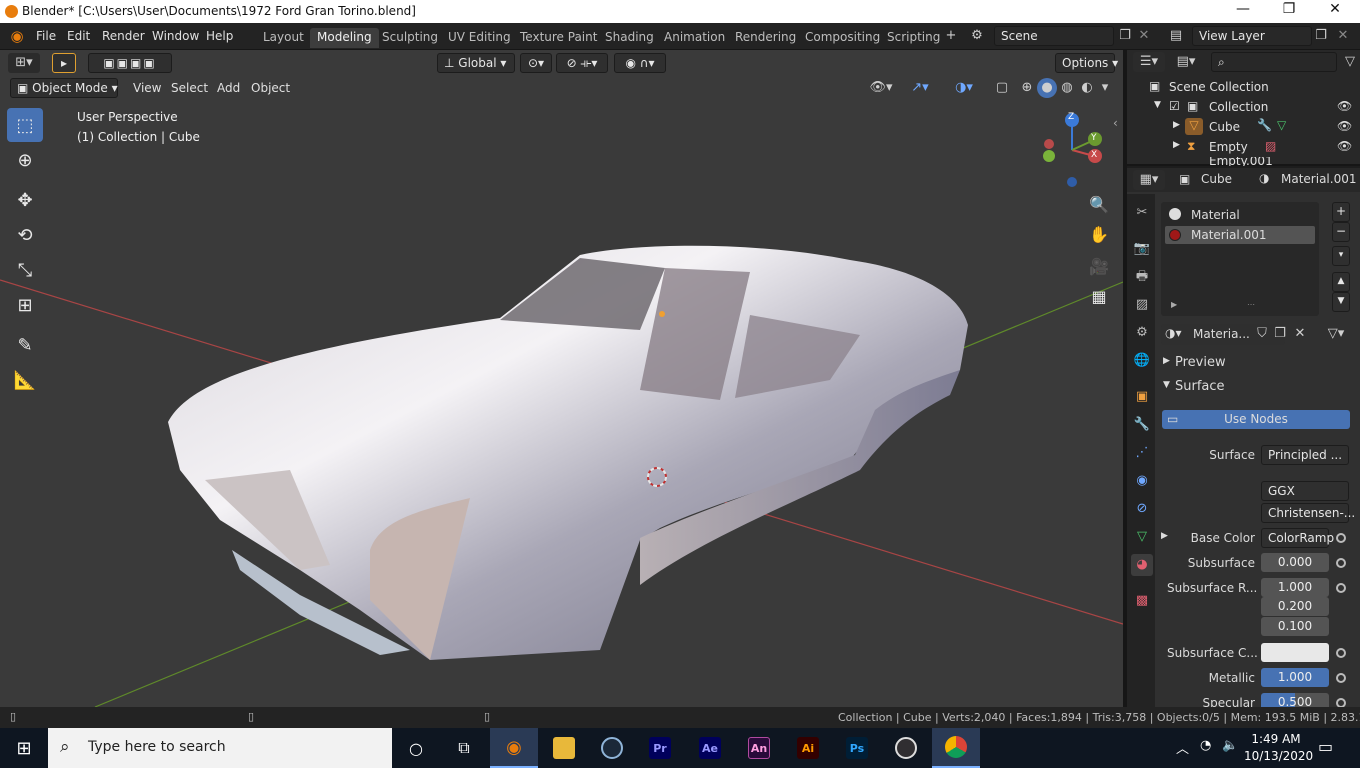 The image size is (1360, 768). I want to click on wireframe-shading-icon: ⊕, so click(1027, 88).